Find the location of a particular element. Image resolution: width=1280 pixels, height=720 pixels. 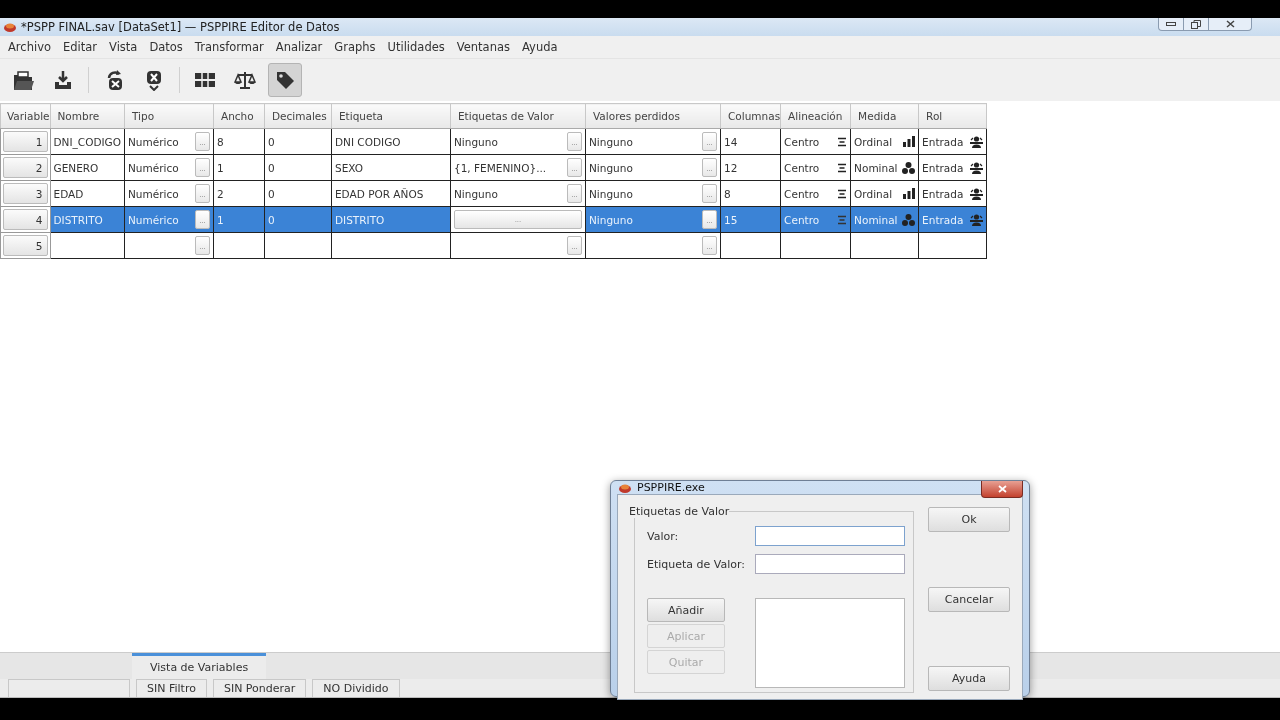

column-header: Ancho is located at coordinates (239, 116).